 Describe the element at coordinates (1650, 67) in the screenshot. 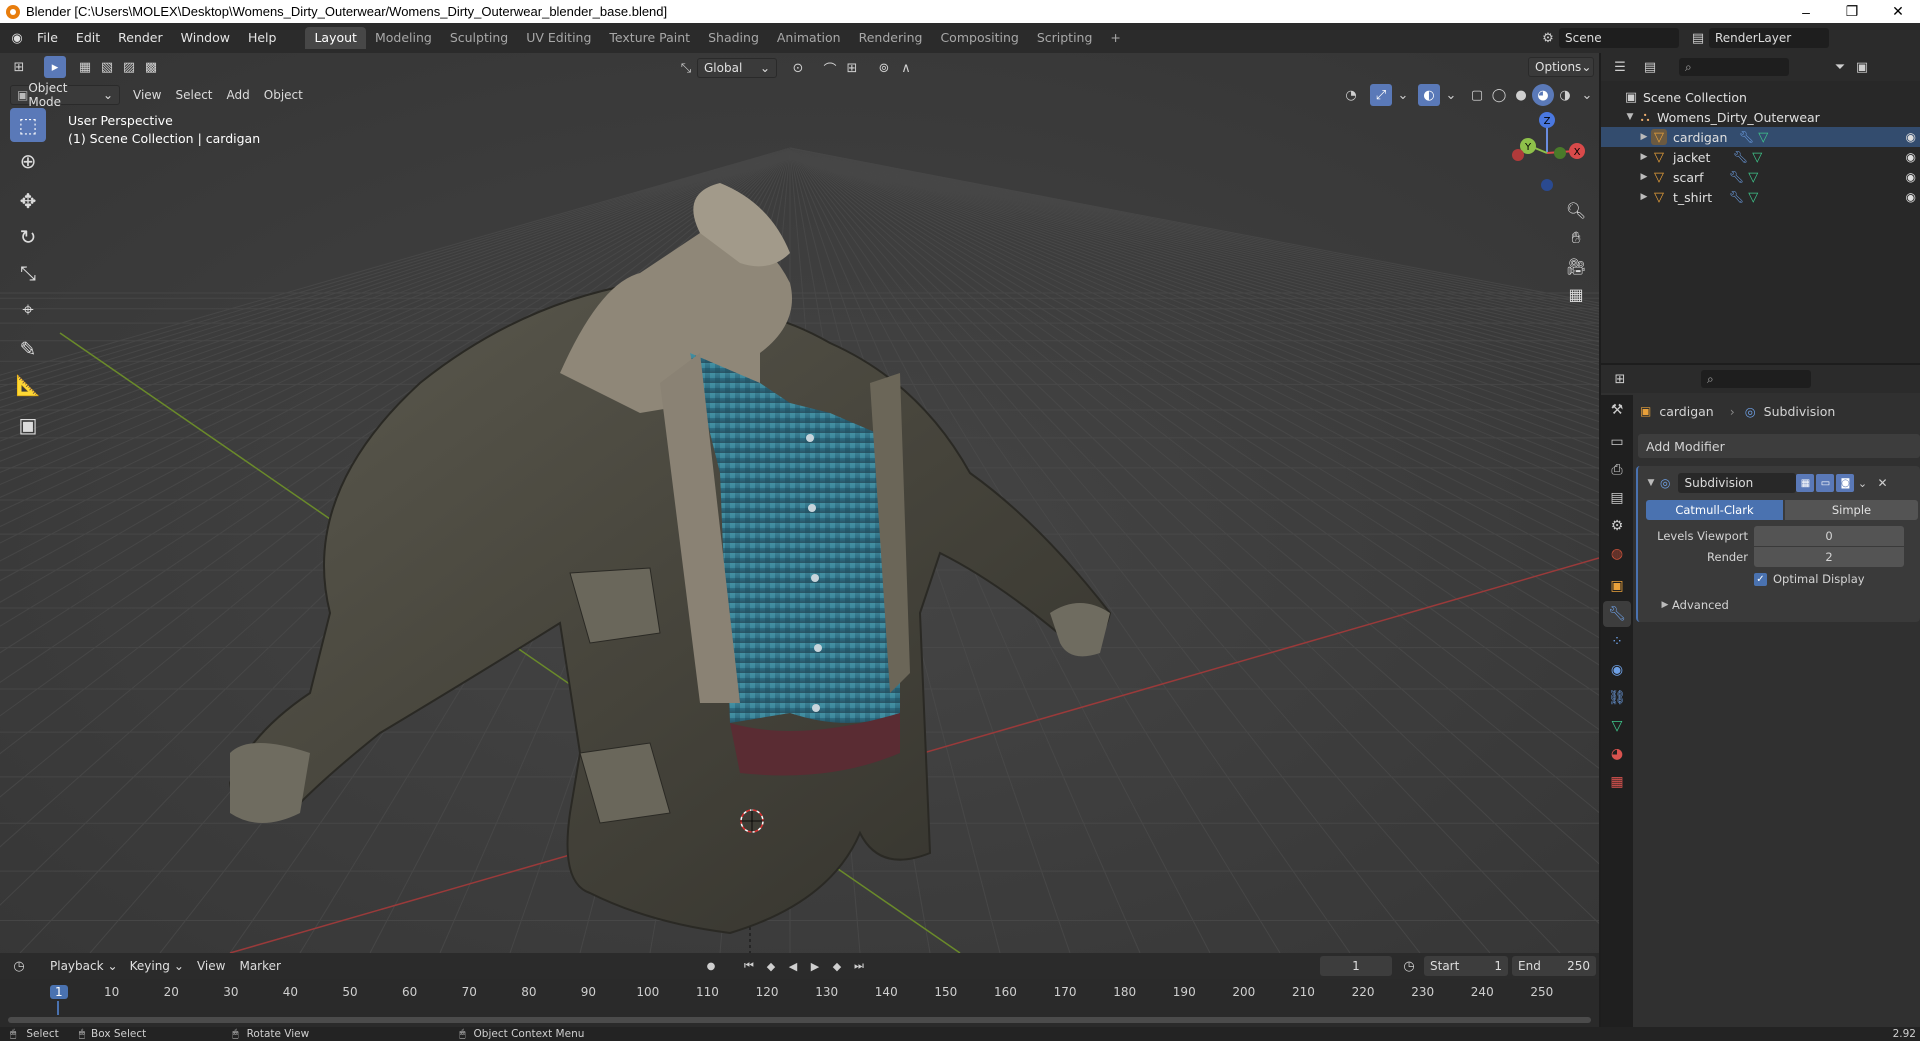

I see `display-mode-icon: ▤` at that location.